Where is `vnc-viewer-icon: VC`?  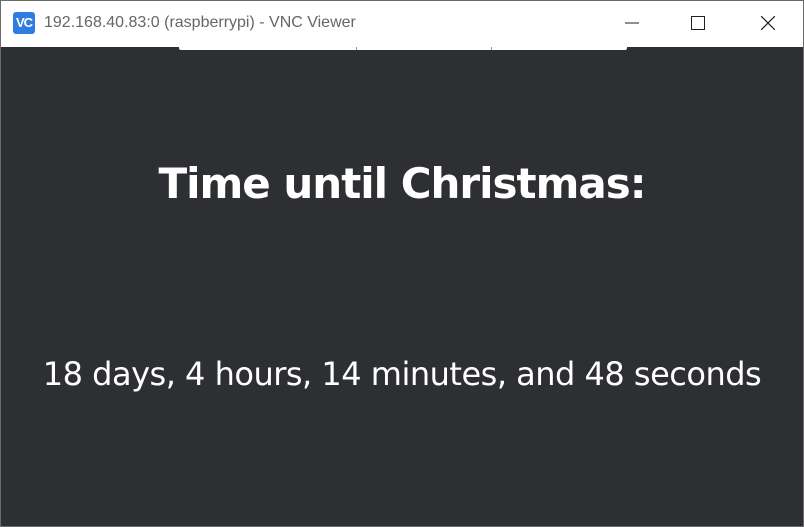
vnc-viewer-icon: VC is located at coordinates (24, 23).